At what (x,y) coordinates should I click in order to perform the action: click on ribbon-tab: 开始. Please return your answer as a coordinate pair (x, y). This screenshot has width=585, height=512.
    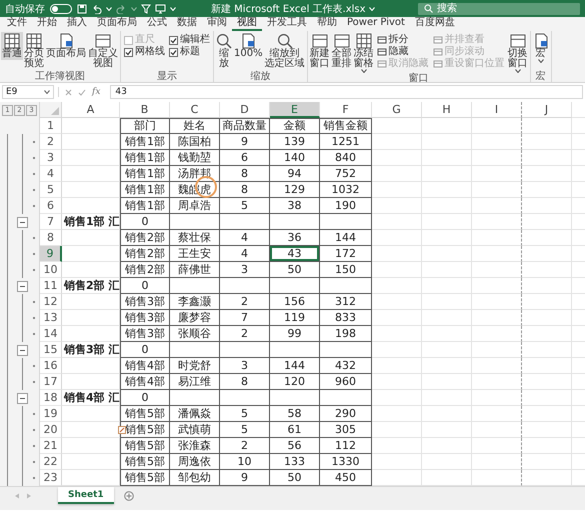
    Looking at the image, I should click on (47, 24).